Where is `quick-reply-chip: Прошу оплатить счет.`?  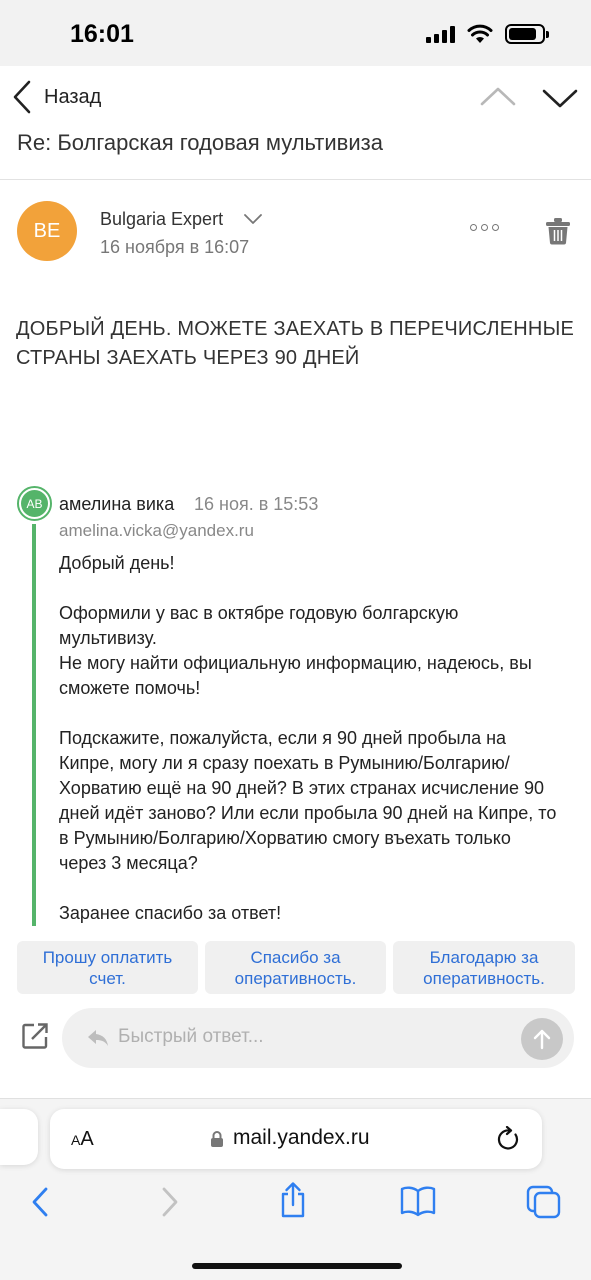
quick-reply-chip: Прошу оплатить счет. is located at coordinates (107, 967).